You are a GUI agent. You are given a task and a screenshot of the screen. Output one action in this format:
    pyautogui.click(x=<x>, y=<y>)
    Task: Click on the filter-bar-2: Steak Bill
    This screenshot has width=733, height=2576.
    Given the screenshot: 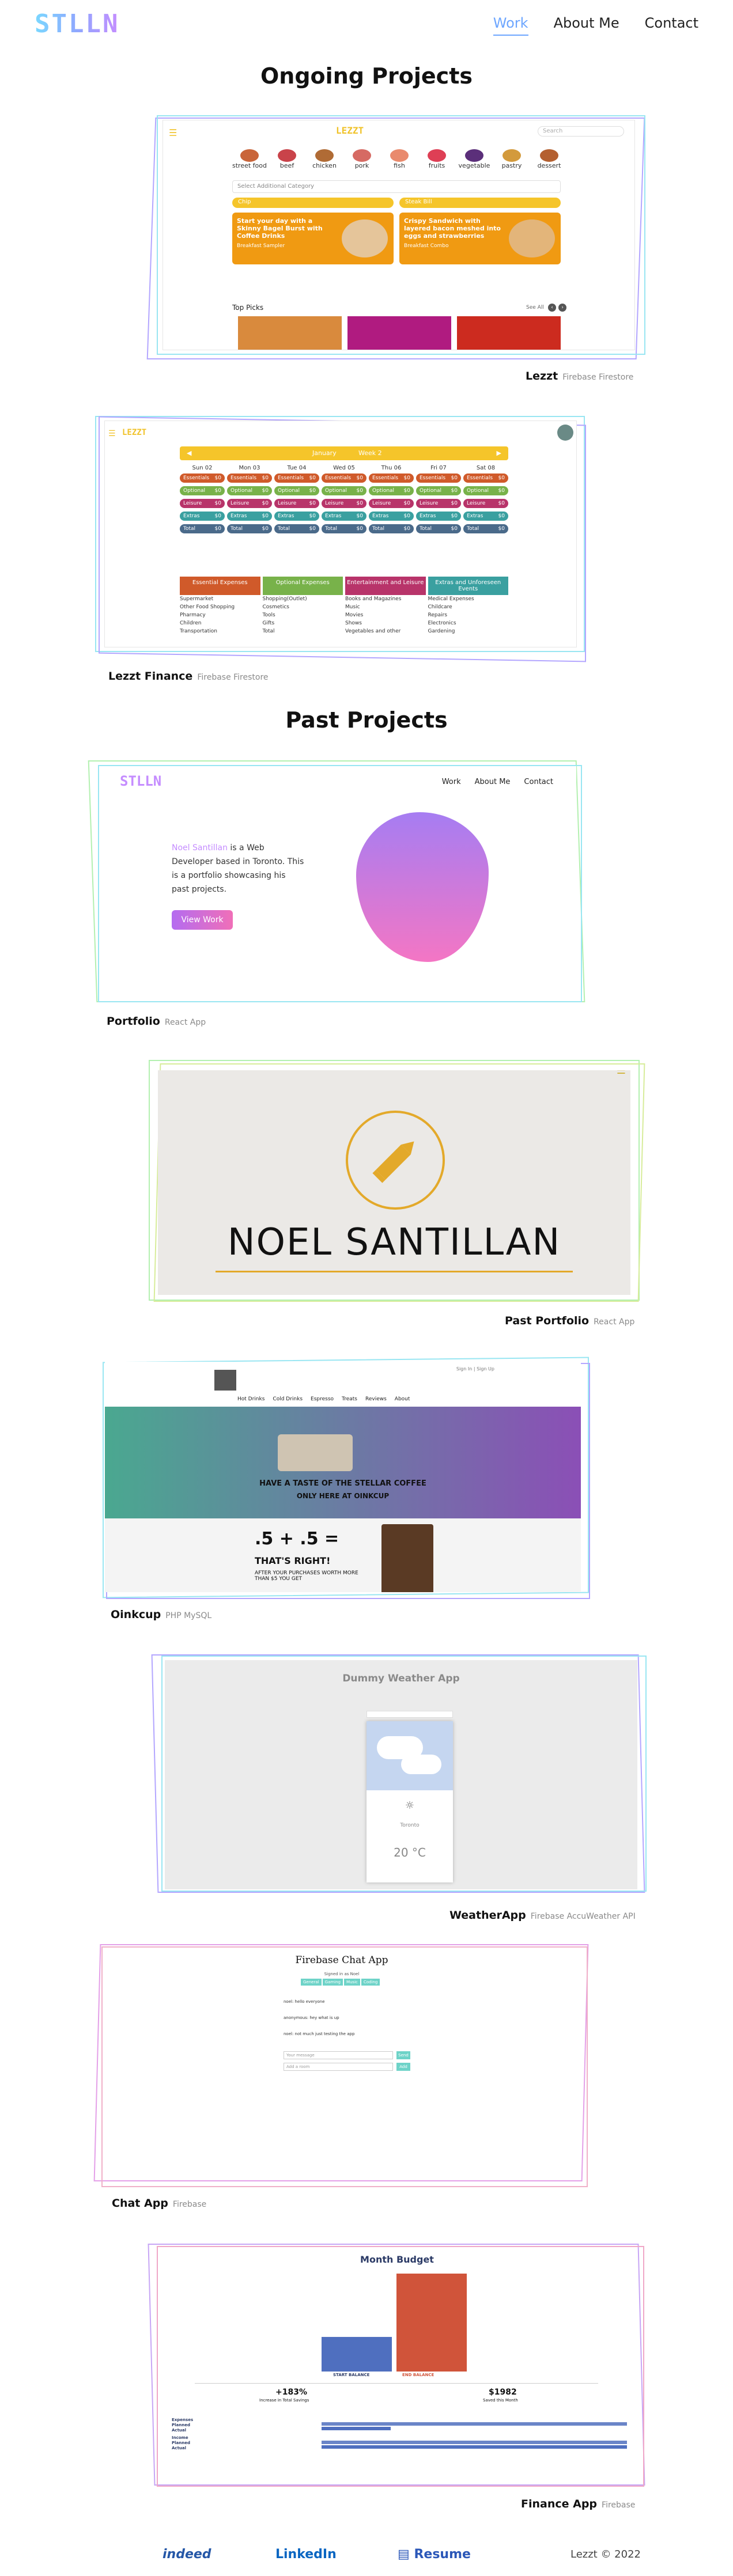 What is the action you would take?
    pyautogui.click(x=480, y=203)
    